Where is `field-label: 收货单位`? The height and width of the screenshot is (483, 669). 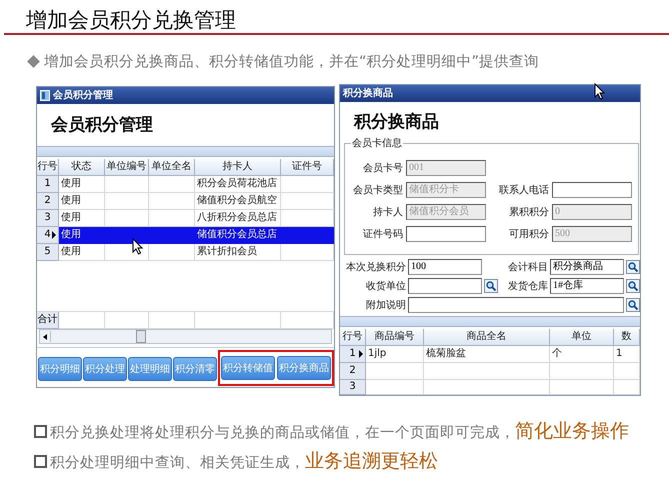 field-label: 收货单位 is located at coordinates (385, 286).